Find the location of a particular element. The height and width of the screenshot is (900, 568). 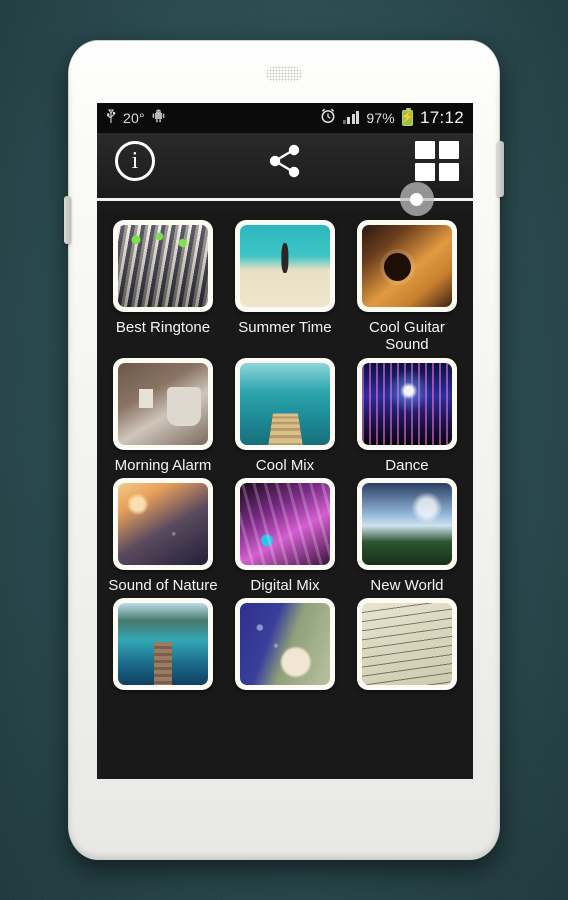

right-side-button is located at coordinates (500, 169).